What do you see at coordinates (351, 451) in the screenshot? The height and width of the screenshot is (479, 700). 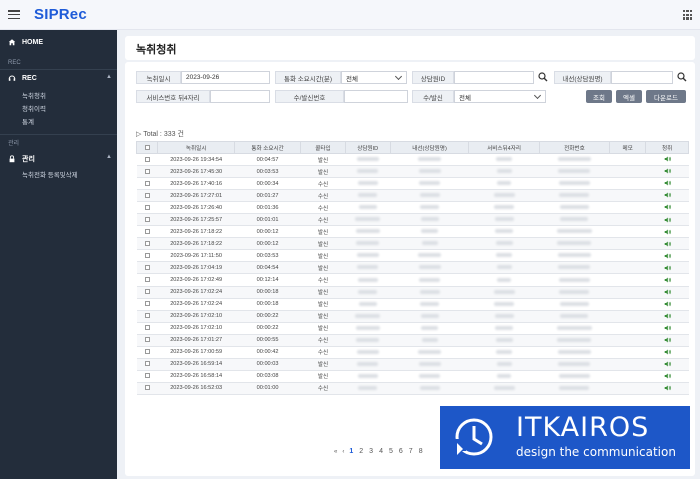 I see `page-number-button: 1` at bounding box center [351, 451].